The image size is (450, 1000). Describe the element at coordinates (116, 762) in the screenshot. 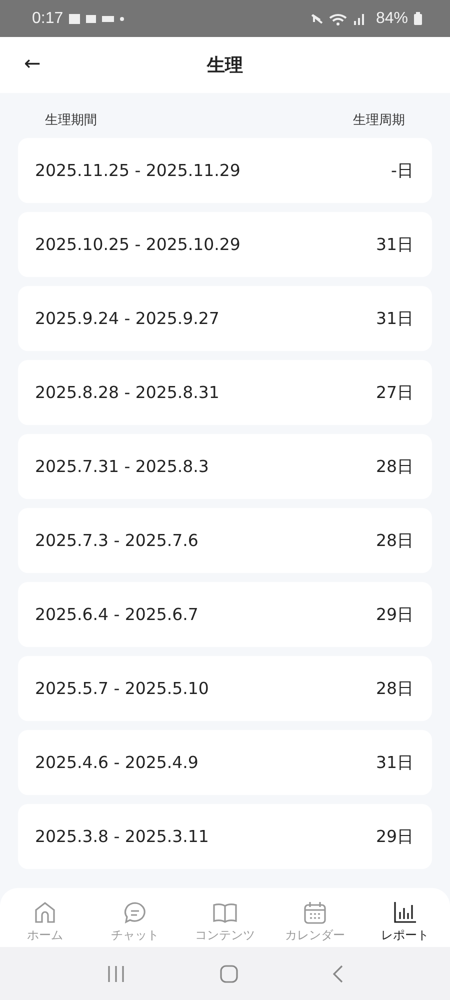

I see `period-dates: 2025.4.6 - 2025.4.9` at that location.